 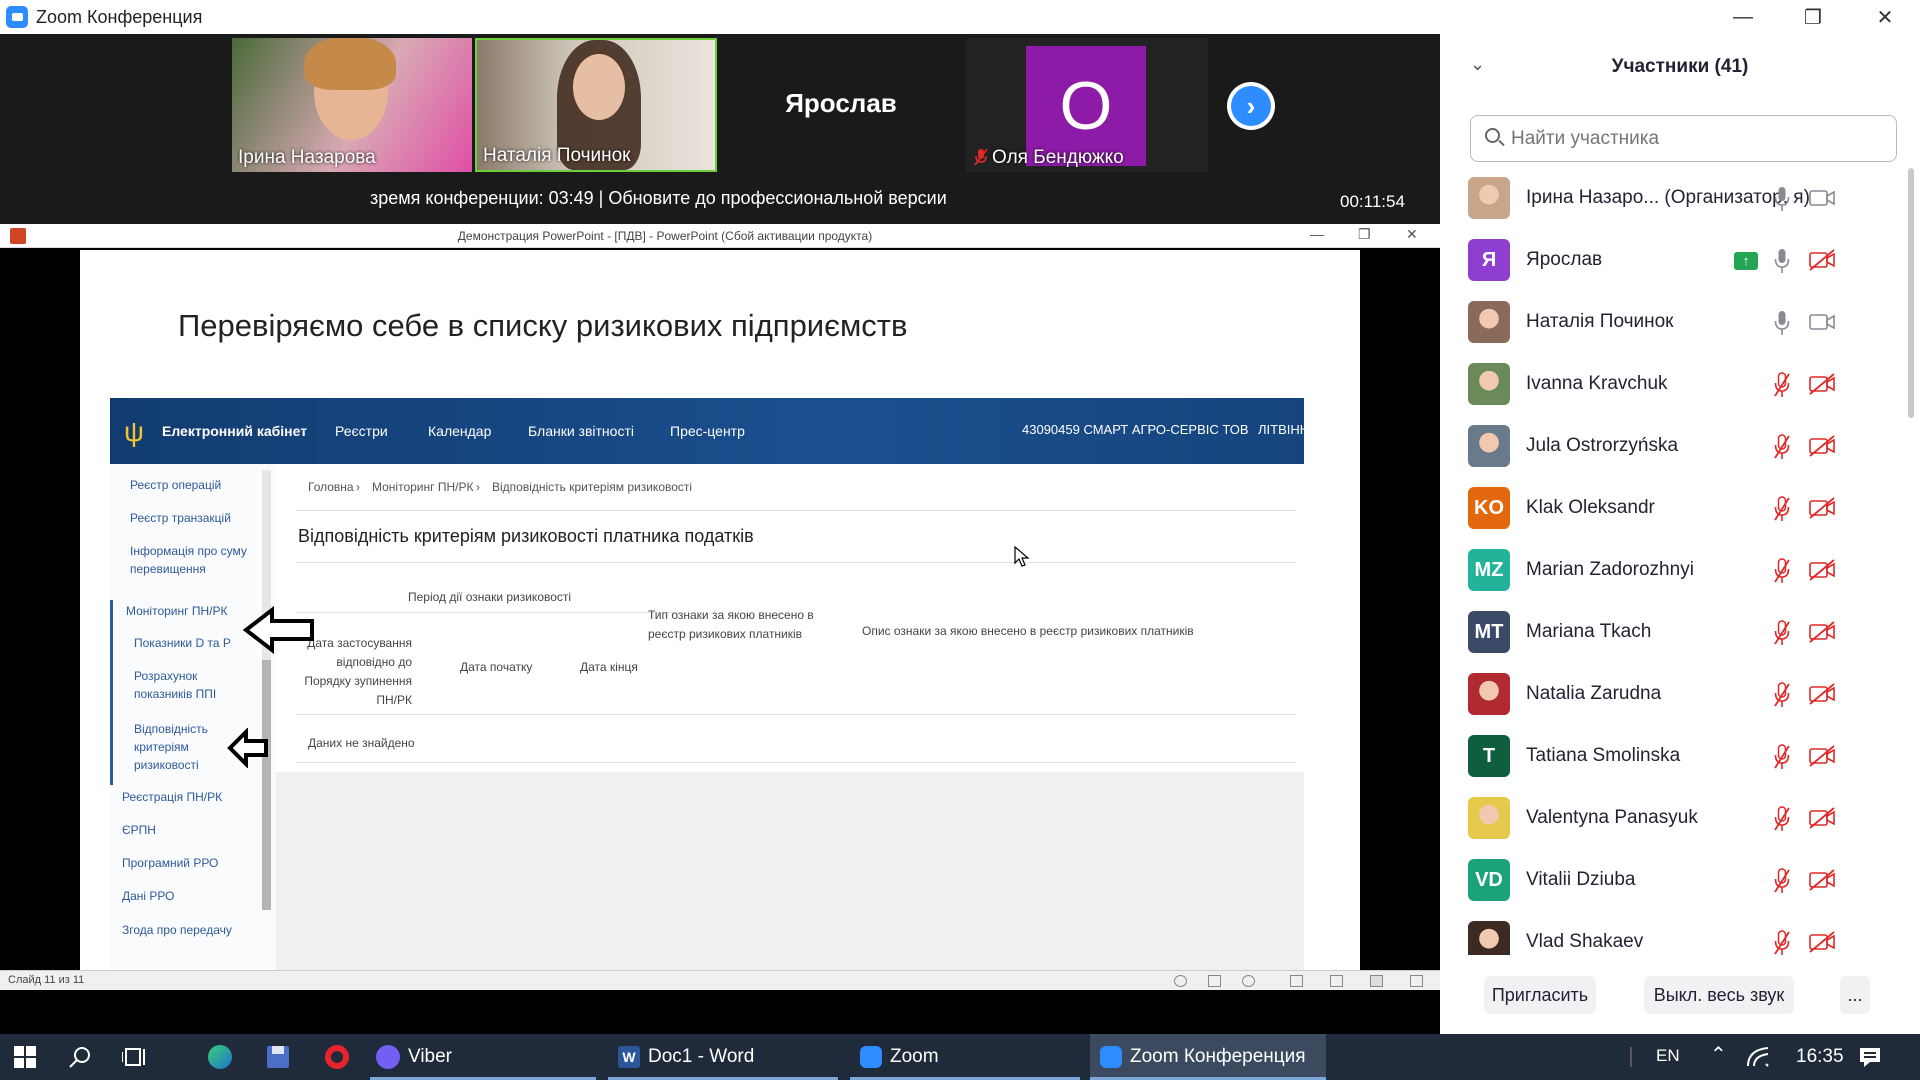 I want to click on tile-name: Ярослав, so click(x=841, y=103).